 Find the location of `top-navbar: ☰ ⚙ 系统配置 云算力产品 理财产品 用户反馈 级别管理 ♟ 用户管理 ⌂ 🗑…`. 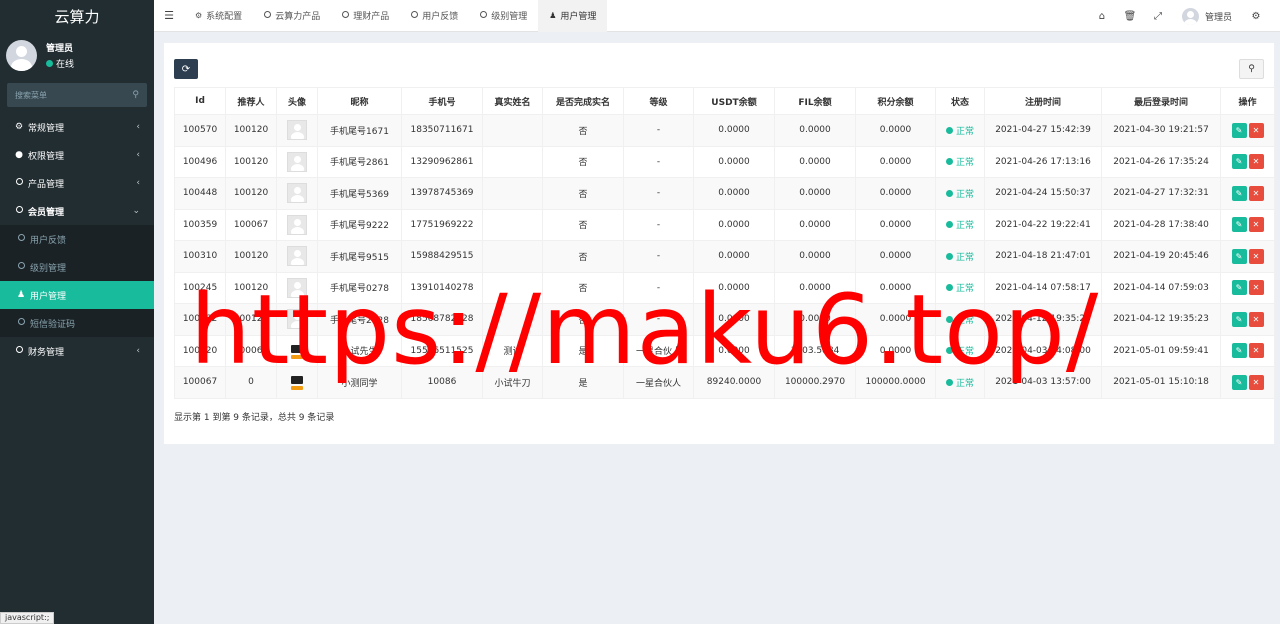

top-navbar: ☰ ⚙ 系统配置 云算力产品 理财产品 用户反馈 级别管理 ♟ 用户管理 ⌂ 🗑… is located at coordinates (717, 16).